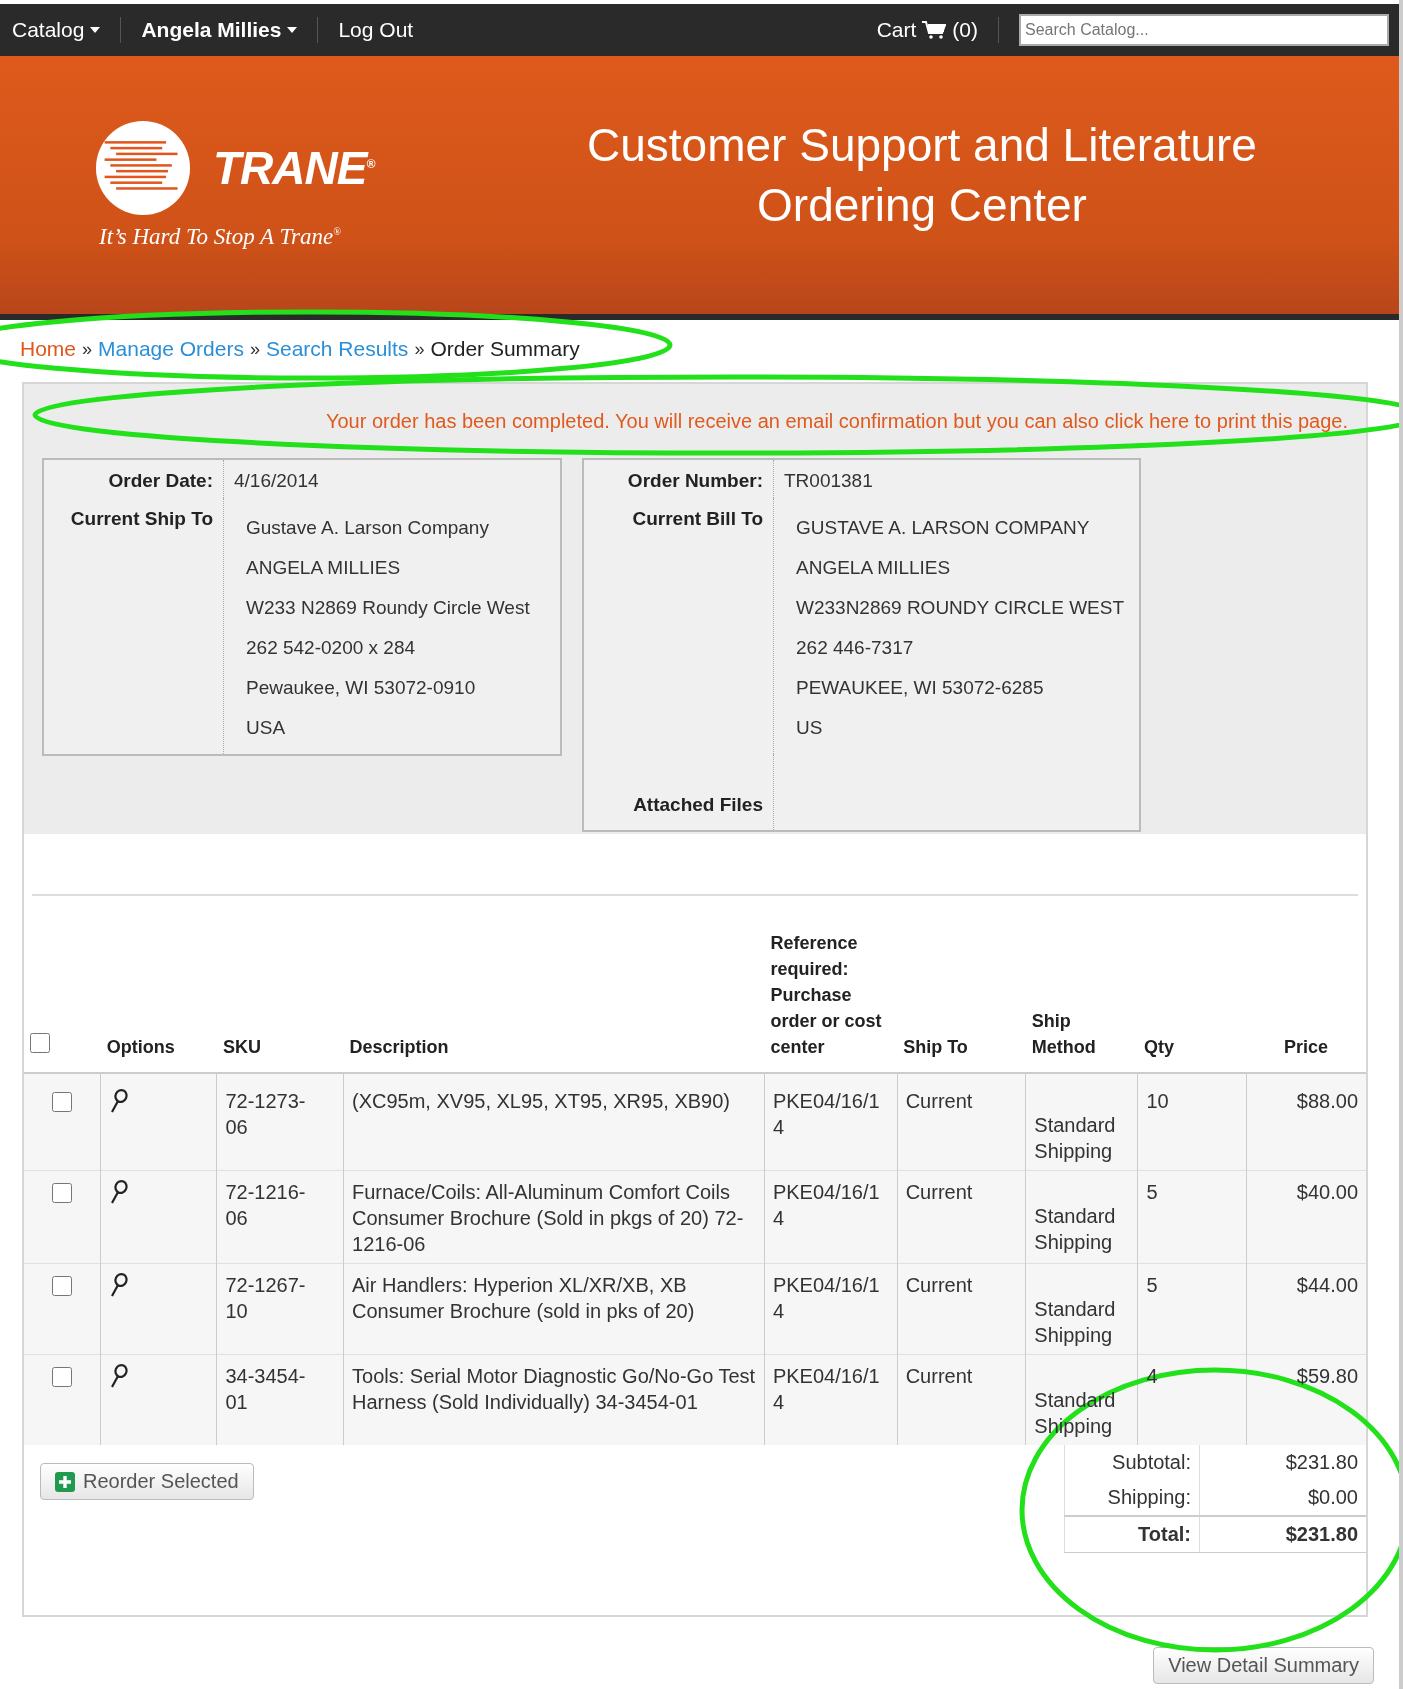 This screenshot has width=1403, height=1689. Describe the element at coordinates (1327, 1376) in the screenshot. I see `table-cell: $59.80` at that location.